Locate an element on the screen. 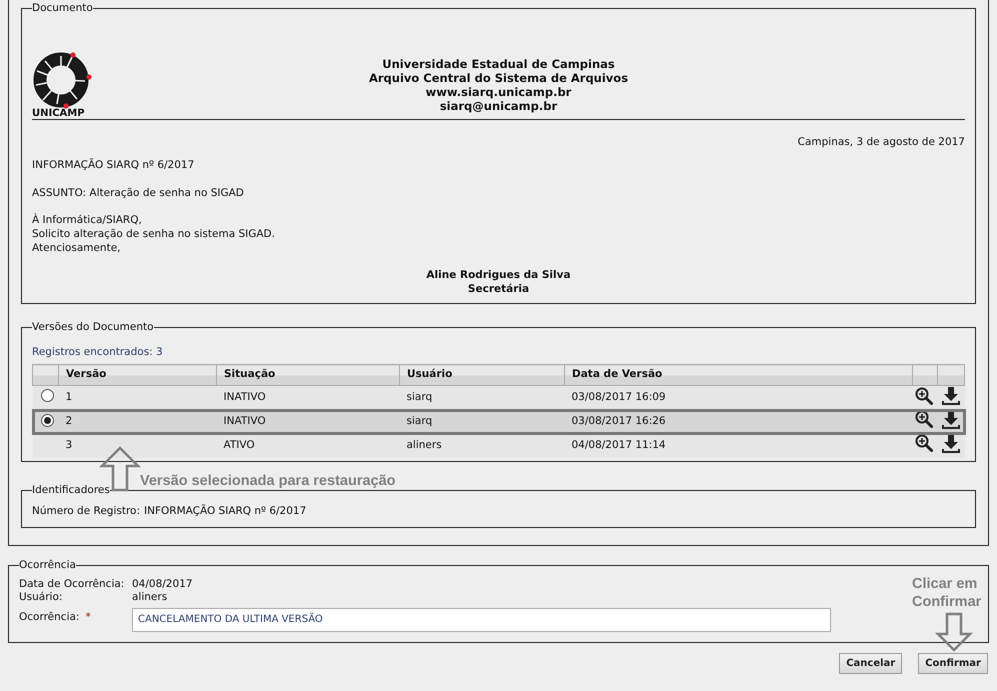  action-button: Cancelar is located at coordinates (870, 663).